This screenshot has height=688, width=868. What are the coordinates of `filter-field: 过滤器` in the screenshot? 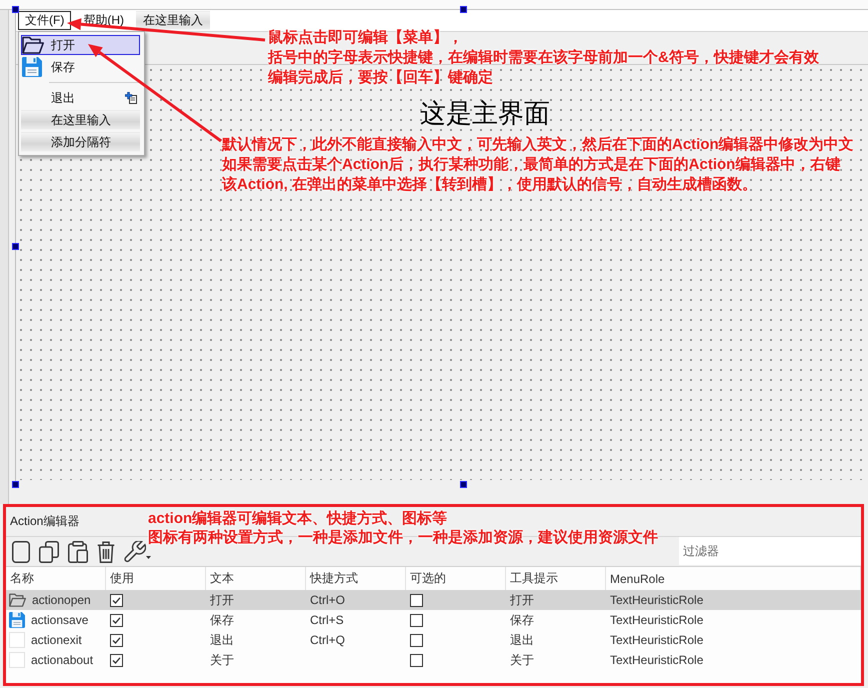 It's located at (770, 551).